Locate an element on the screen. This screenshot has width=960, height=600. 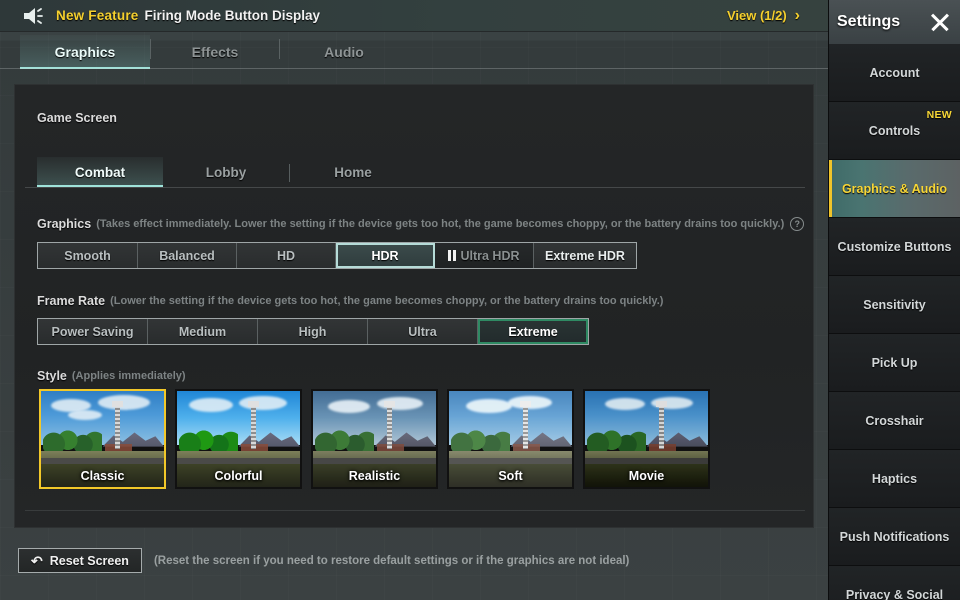
style-option-soft: Soft is located at coordinates (510, 439).